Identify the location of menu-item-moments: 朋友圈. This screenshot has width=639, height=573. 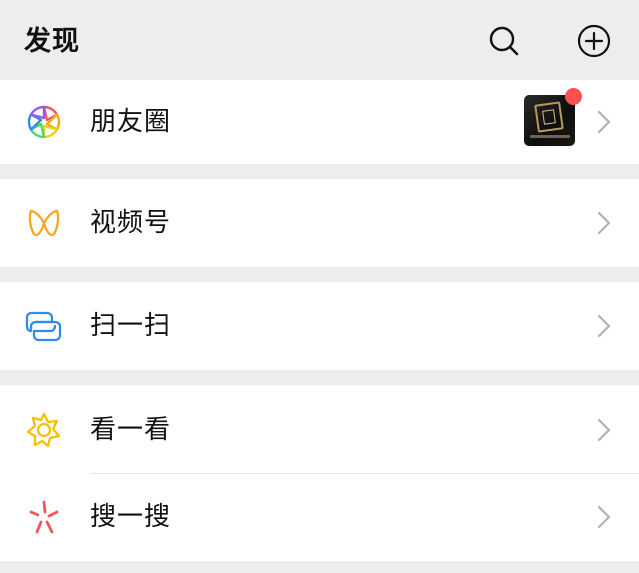
(319, 122).